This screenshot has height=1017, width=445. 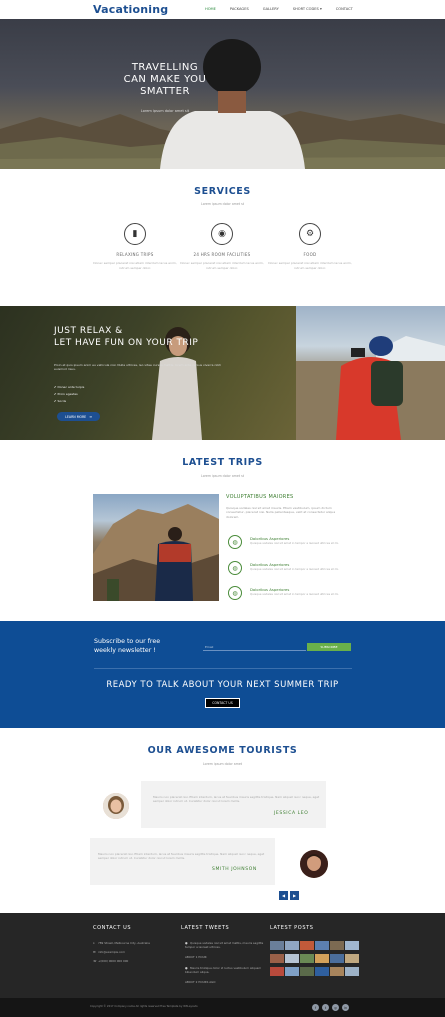 What do you see at coordinates (124, 943) in the screenshot?
I see `footer-address: 789 Street, Melbourne City, Australia` at bounding box center [124, 943].